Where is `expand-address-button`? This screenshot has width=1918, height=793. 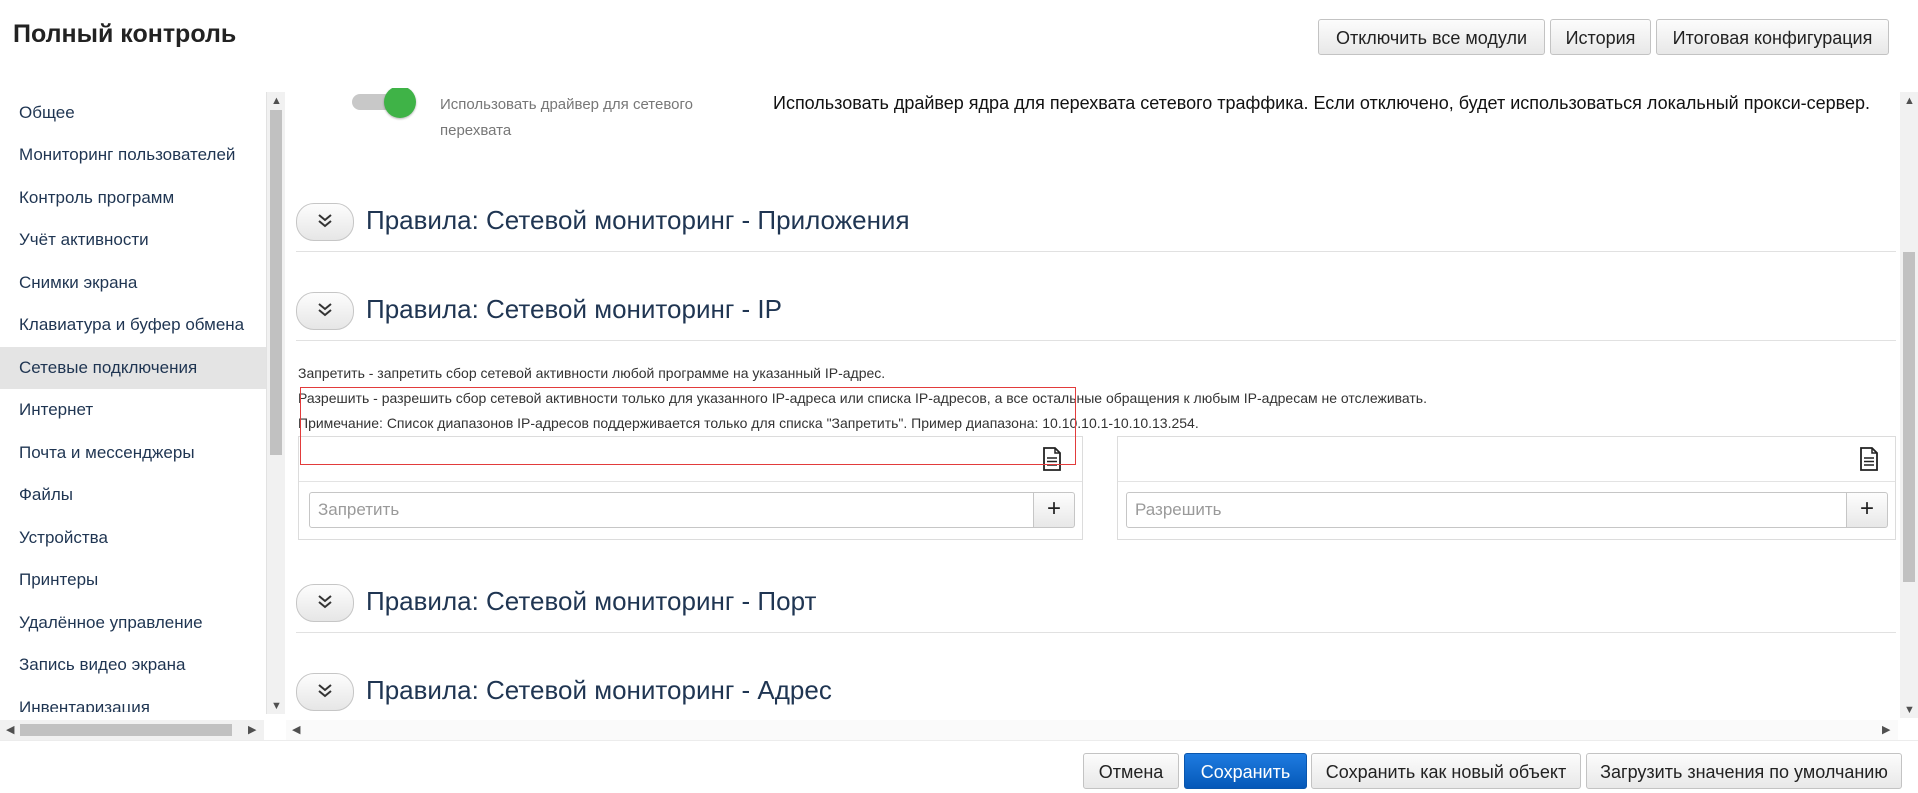 expand-address-button is located at coordinates (325, 692).